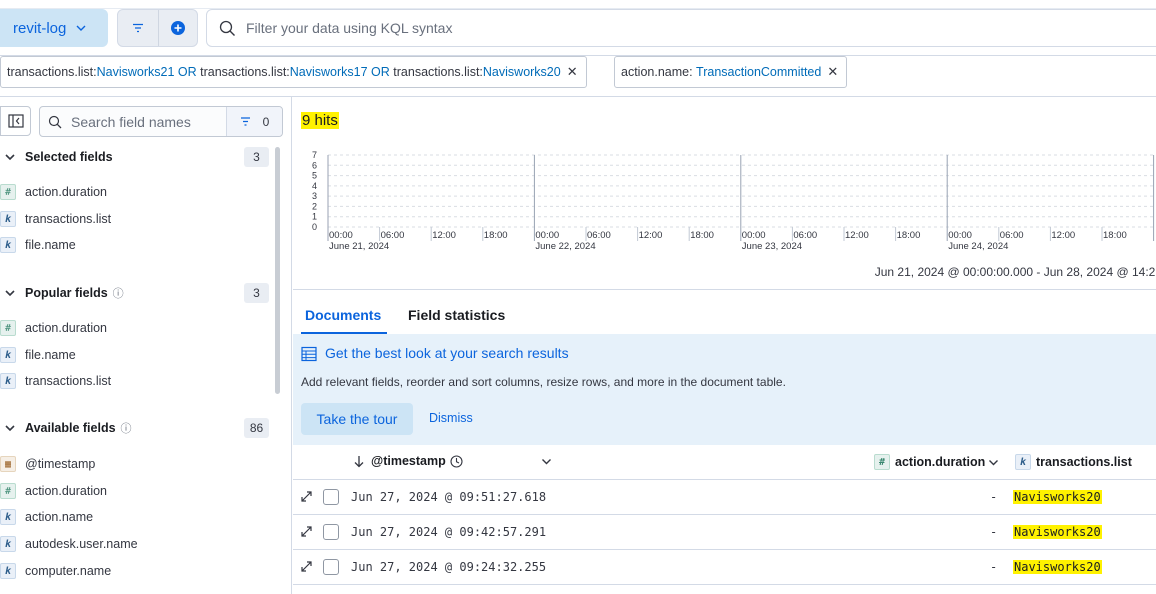 Image resolution: width=1156 pixels, height=594 pixels. I want to click on duration-cell: -, so click(994, 567).